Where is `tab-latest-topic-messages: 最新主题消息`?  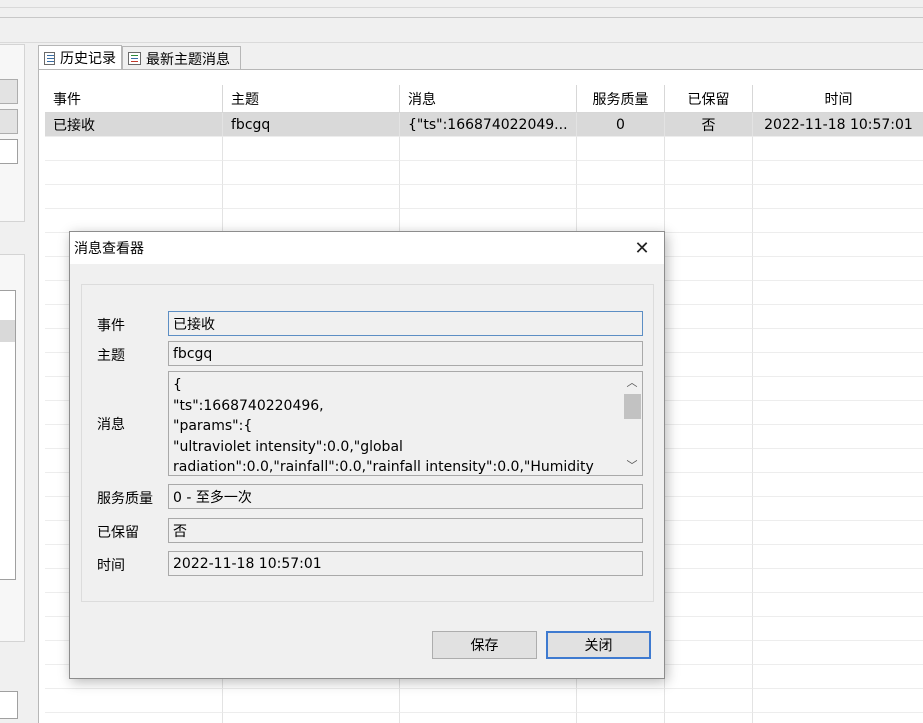 tab-latest-topic-messages: 最新主题消息 is located at coordinates (181, 58).